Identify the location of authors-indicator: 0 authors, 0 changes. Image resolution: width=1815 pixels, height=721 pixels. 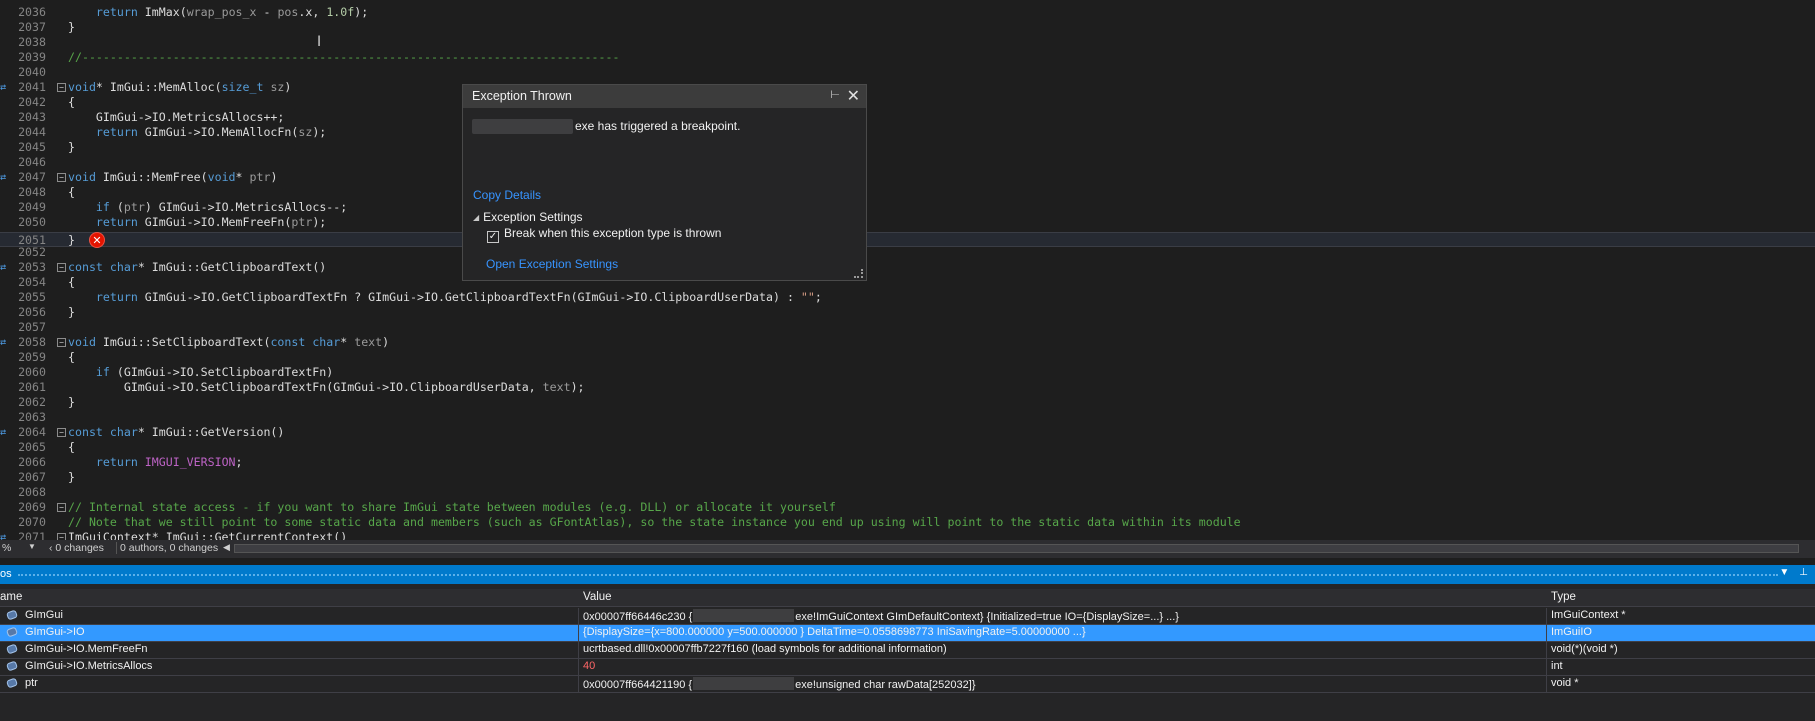
(167, 548).